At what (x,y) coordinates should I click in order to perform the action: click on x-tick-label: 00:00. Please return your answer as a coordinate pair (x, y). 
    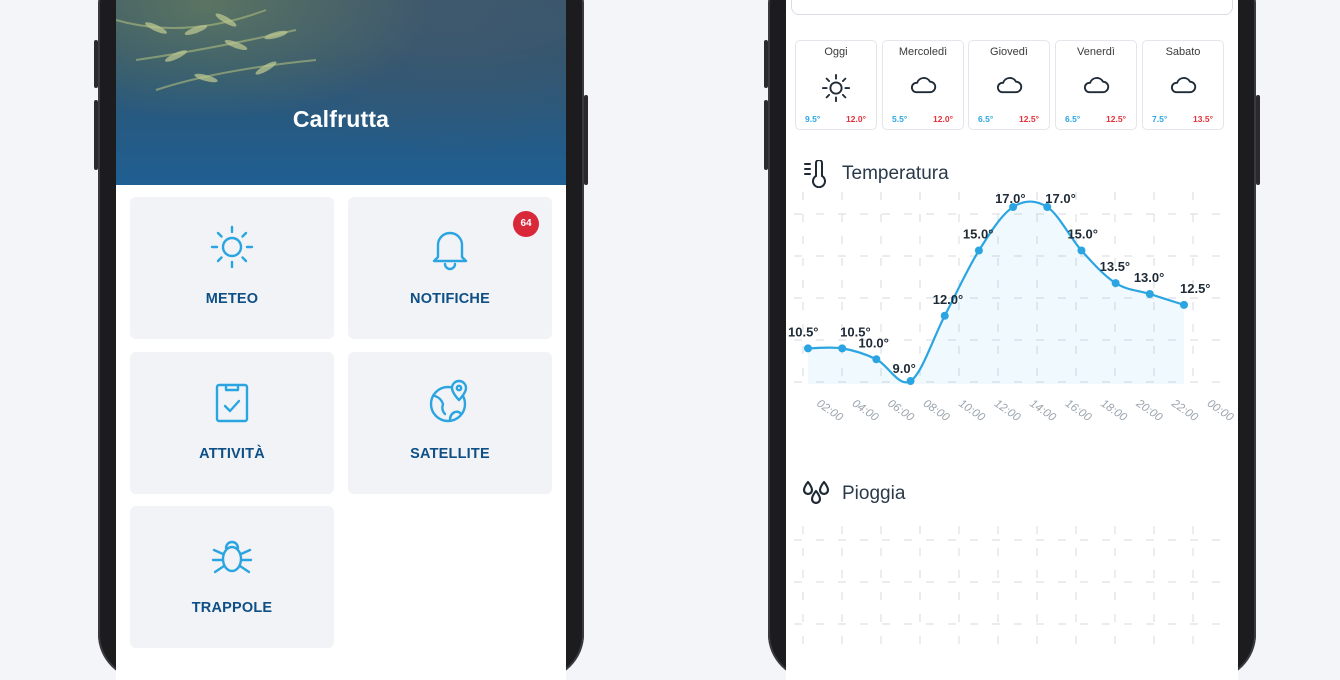
    Looking at the image, I should click on (1220, 411).